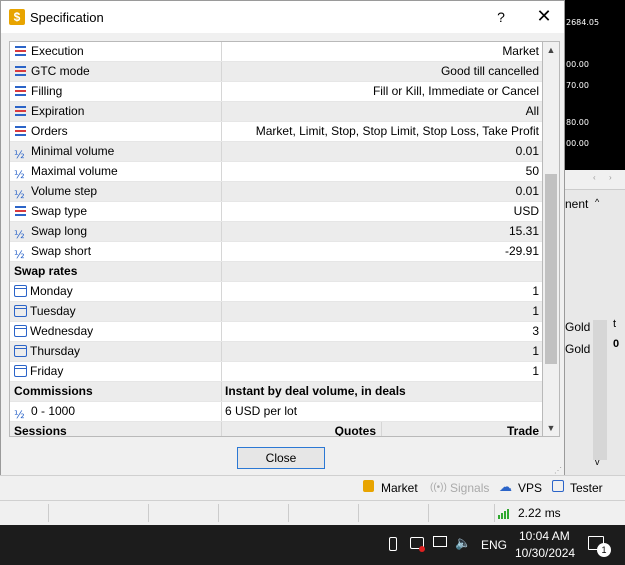 The width and height of the screenshot is (625, 565). Describe the element at coordinates (276, 92) in the screenshot. I see `table-row: Filling Fill or Kill, Immediate or Cancel` at that location.